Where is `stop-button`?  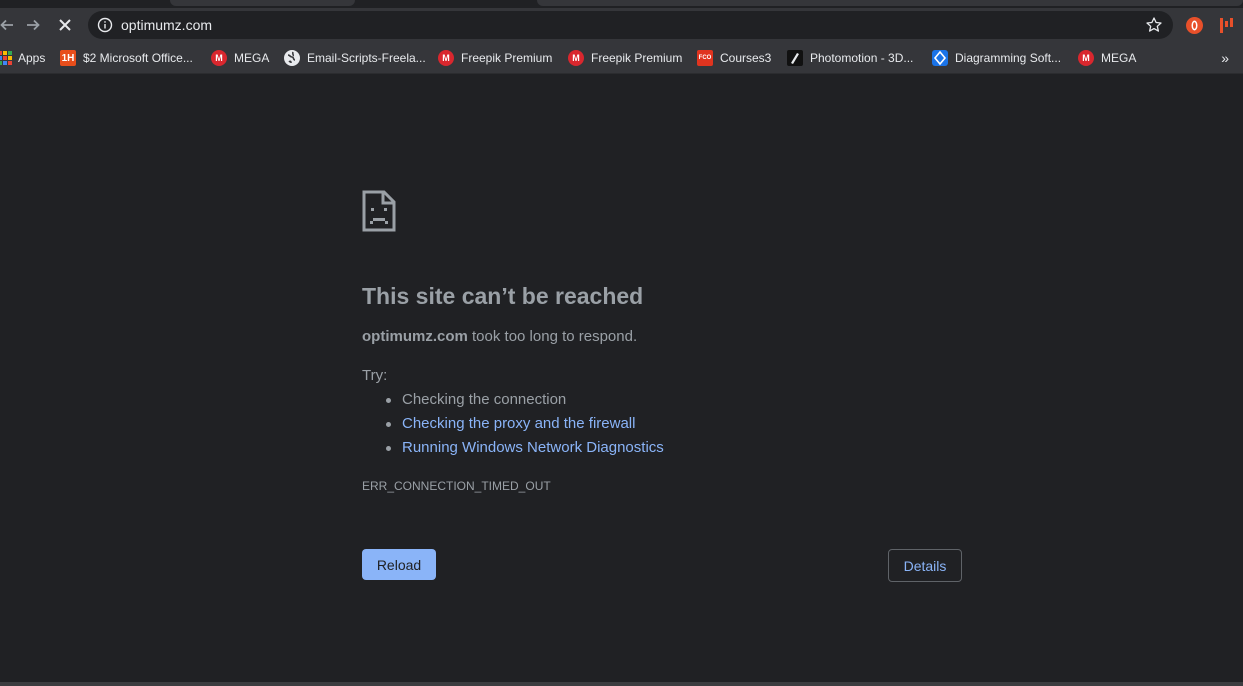 stop-button is located at coordinates (65, 25).